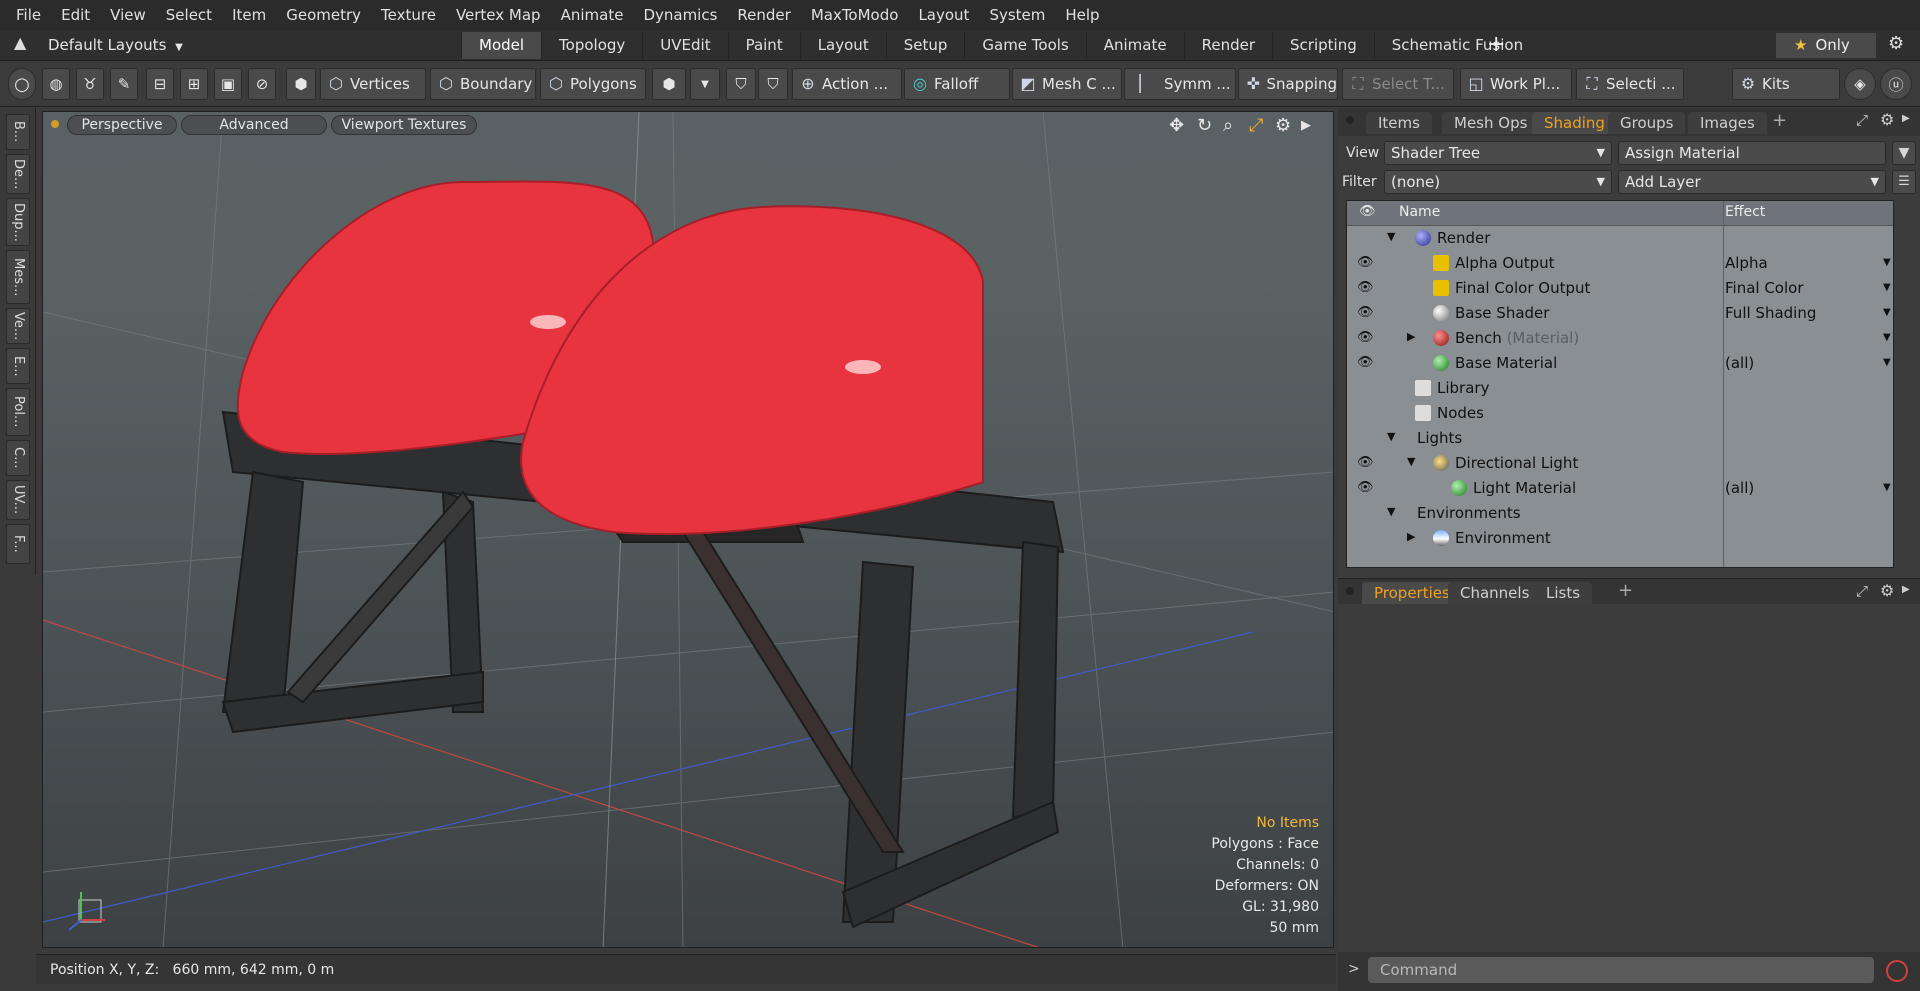  What do you see at coordinates (1306, 125) in the screenshot?
I see `expand-arrow-icon: ▶` at bounding box center [1306, 125].